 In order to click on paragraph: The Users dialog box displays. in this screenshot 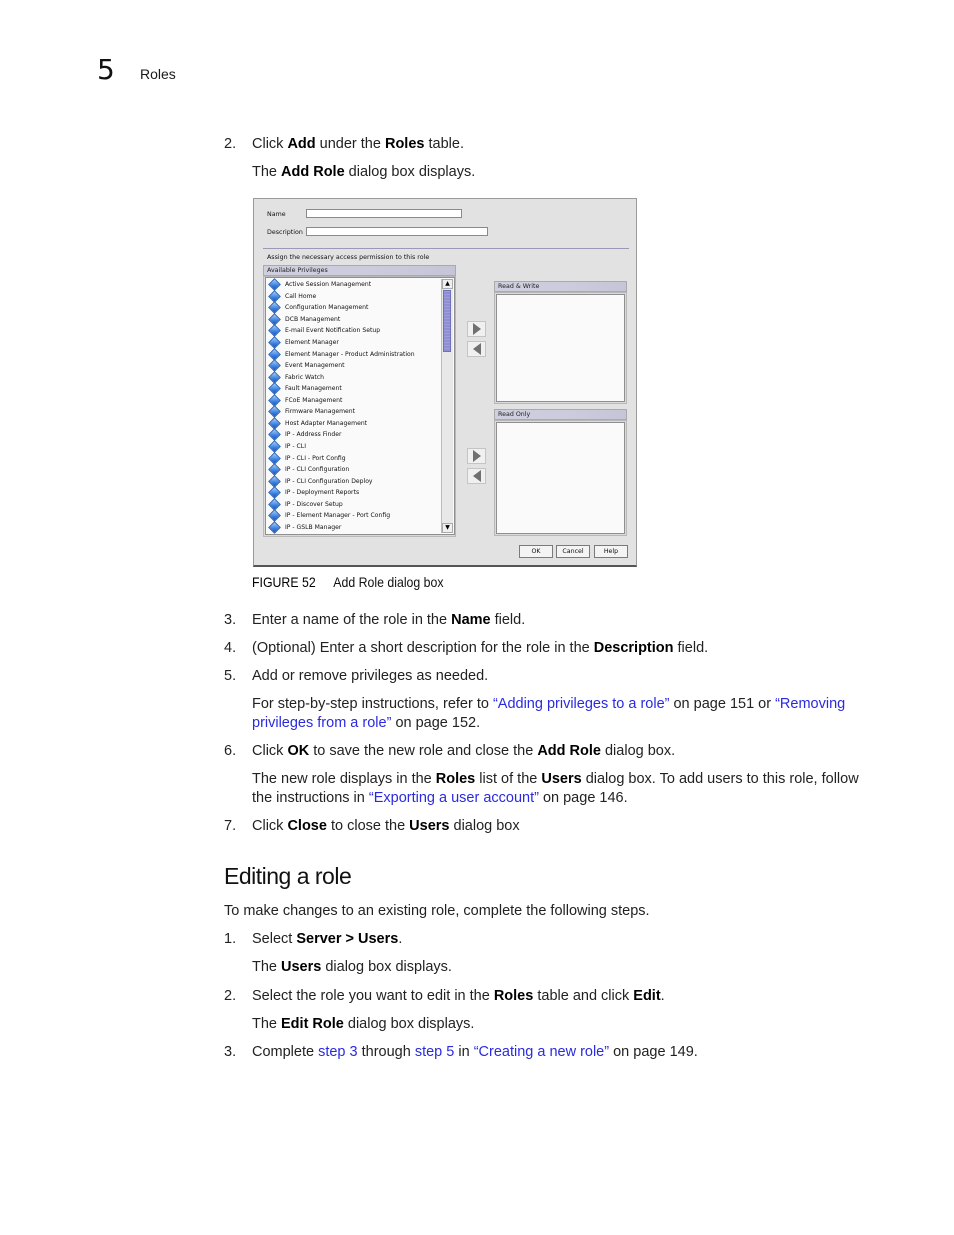, I will do `click(558, 967)`.